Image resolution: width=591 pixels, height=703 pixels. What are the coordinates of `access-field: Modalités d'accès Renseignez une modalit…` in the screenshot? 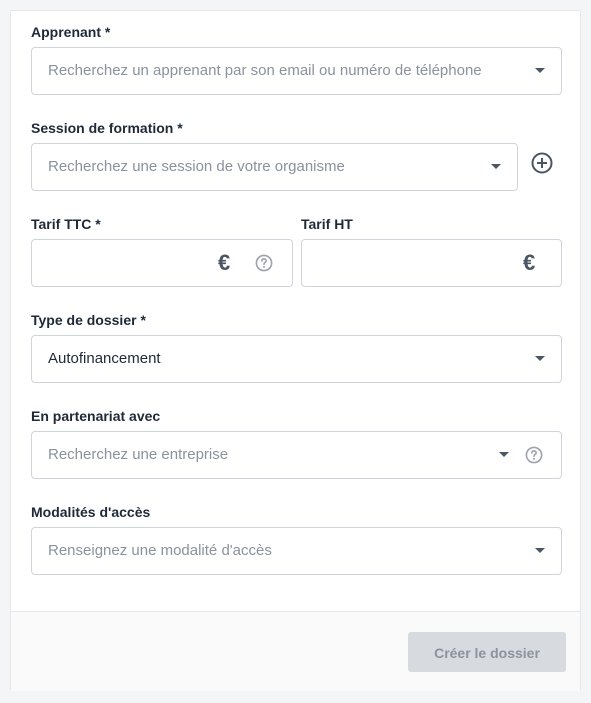 It's located at (296, 538).